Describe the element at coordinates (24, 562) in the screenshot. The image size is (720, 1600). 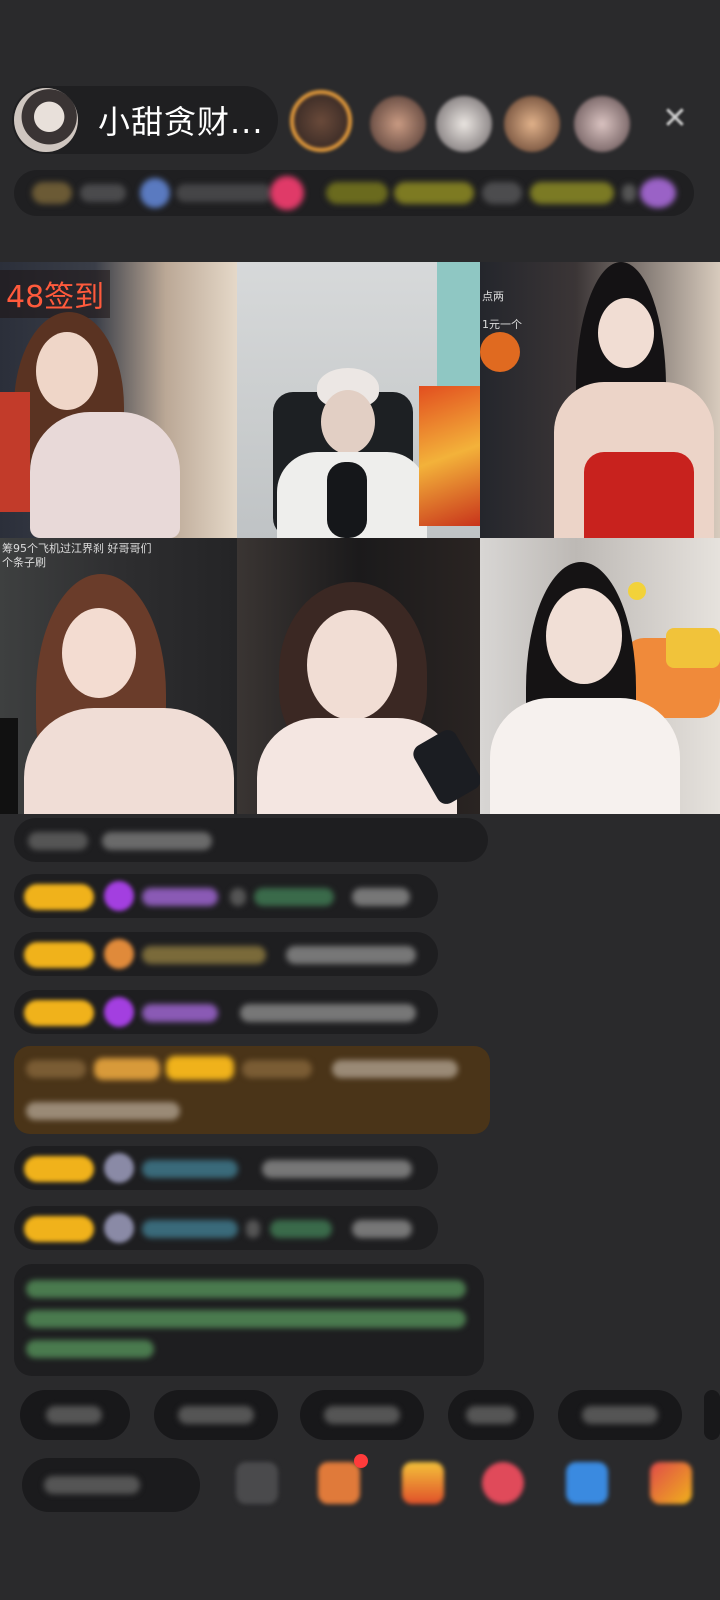
I see `guest-caption: 个条子刷` at that location.